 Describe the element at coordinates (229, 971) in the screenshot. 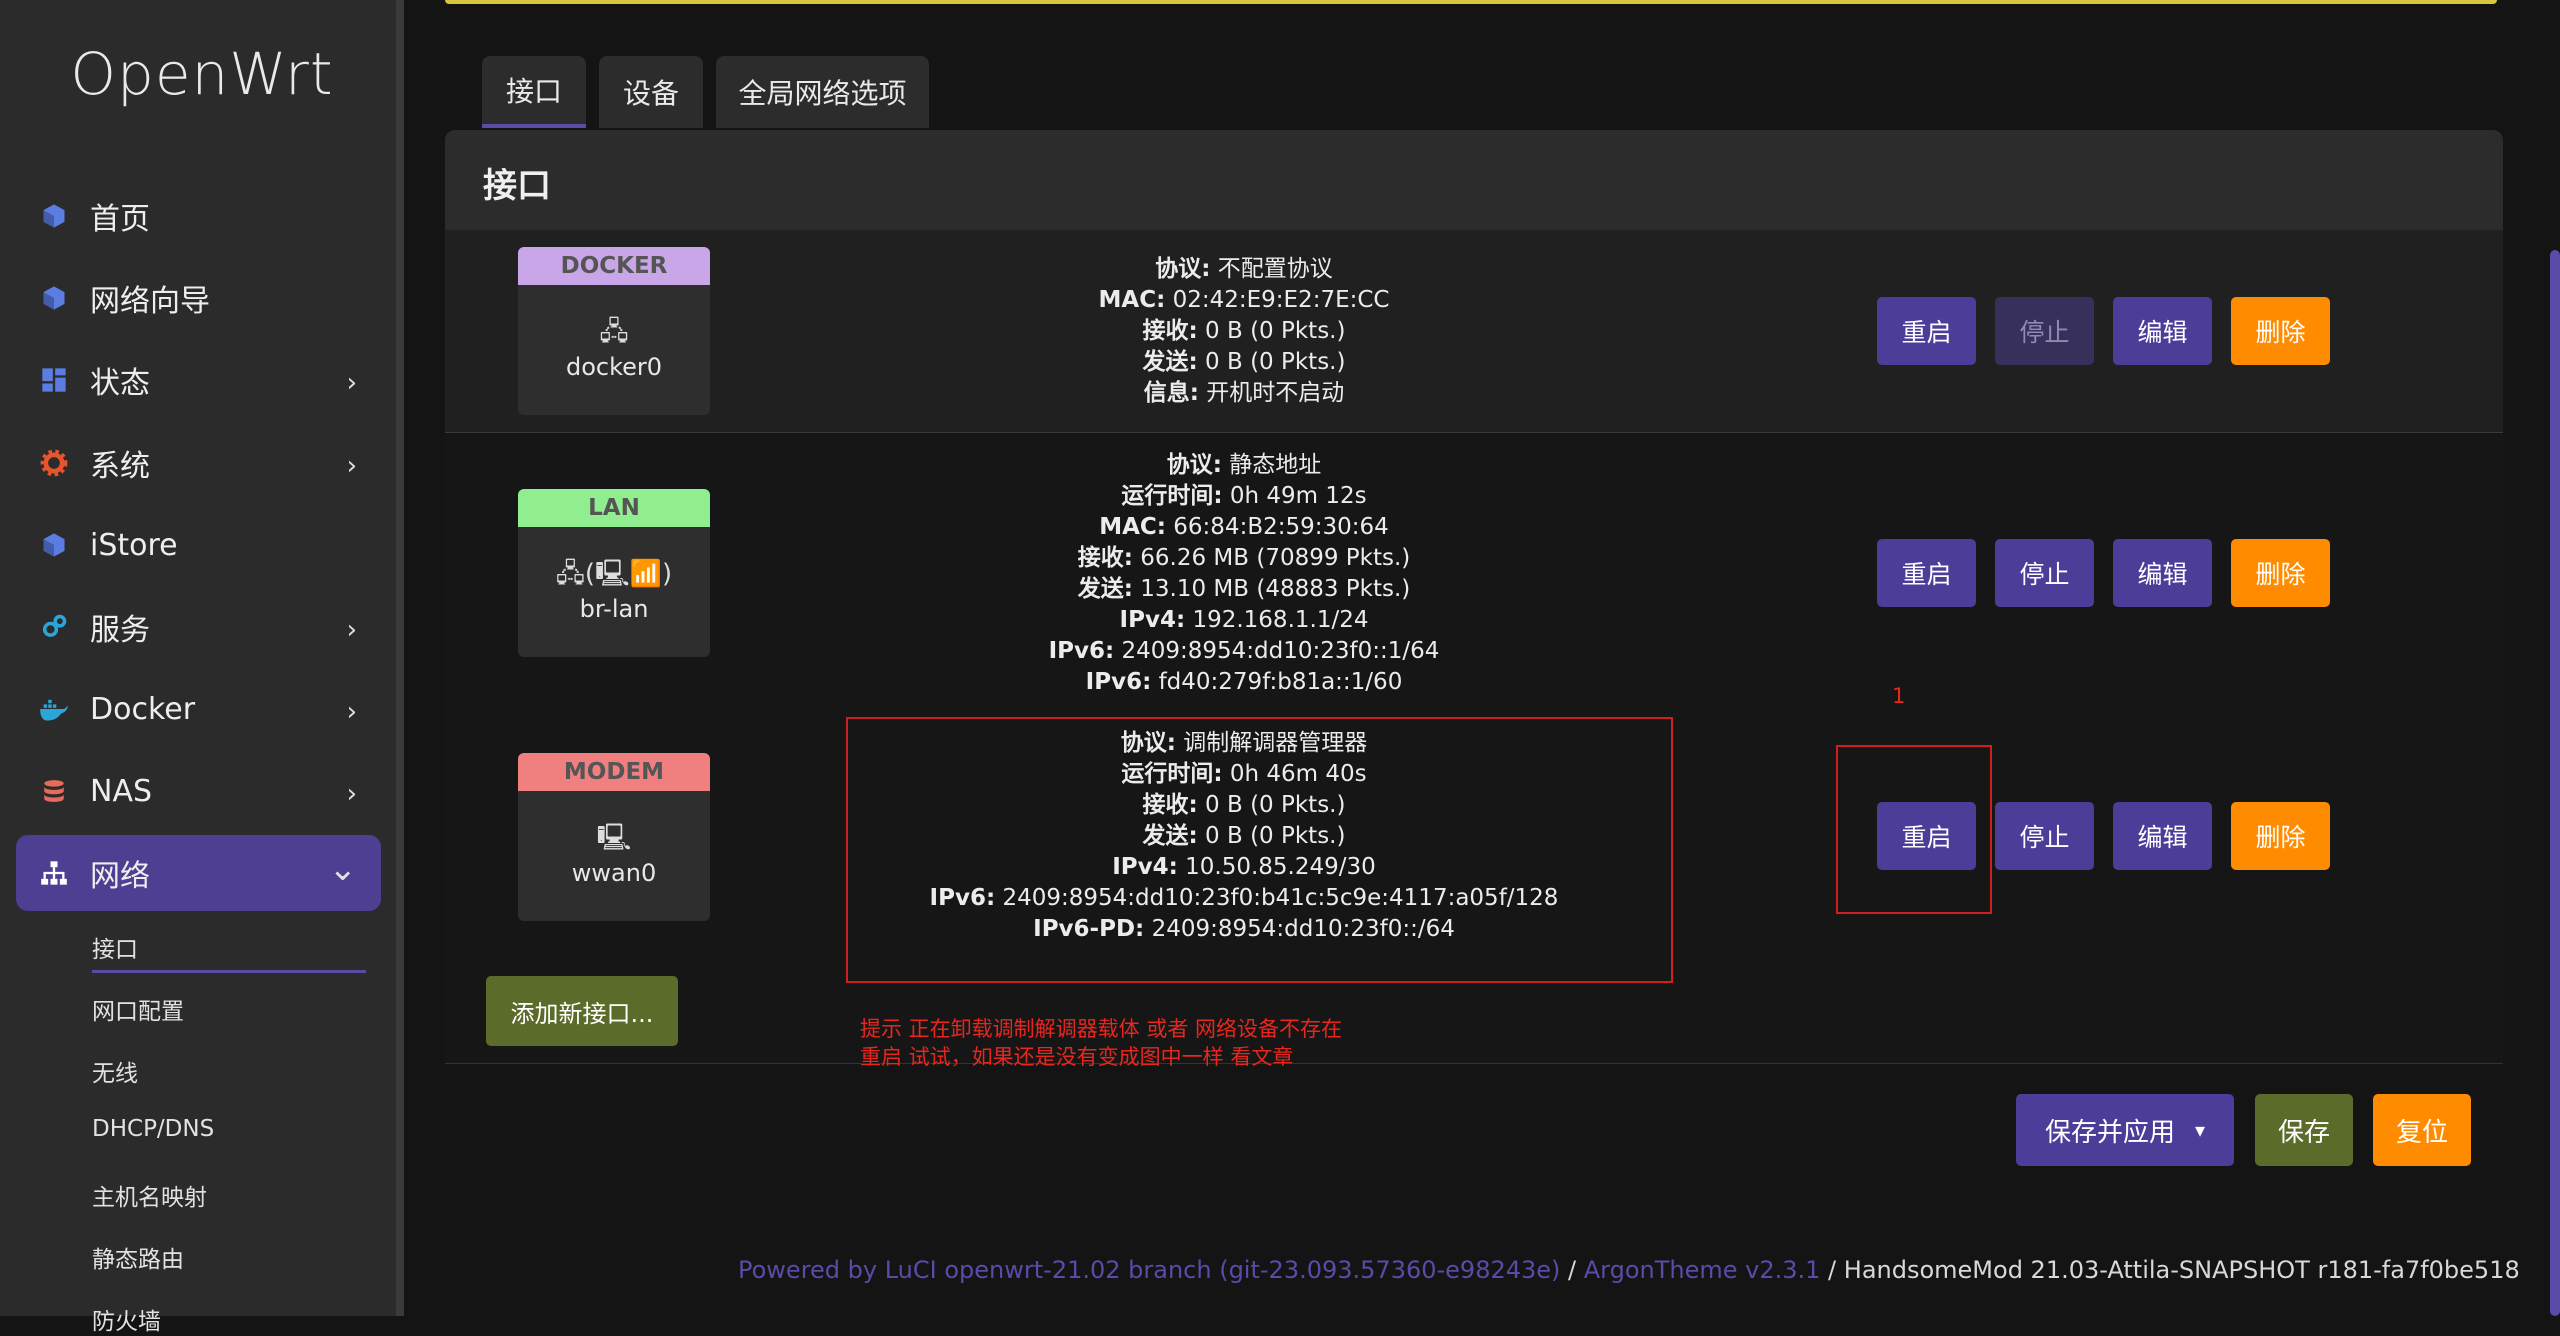

I see `active-subitem-underline` at that location.